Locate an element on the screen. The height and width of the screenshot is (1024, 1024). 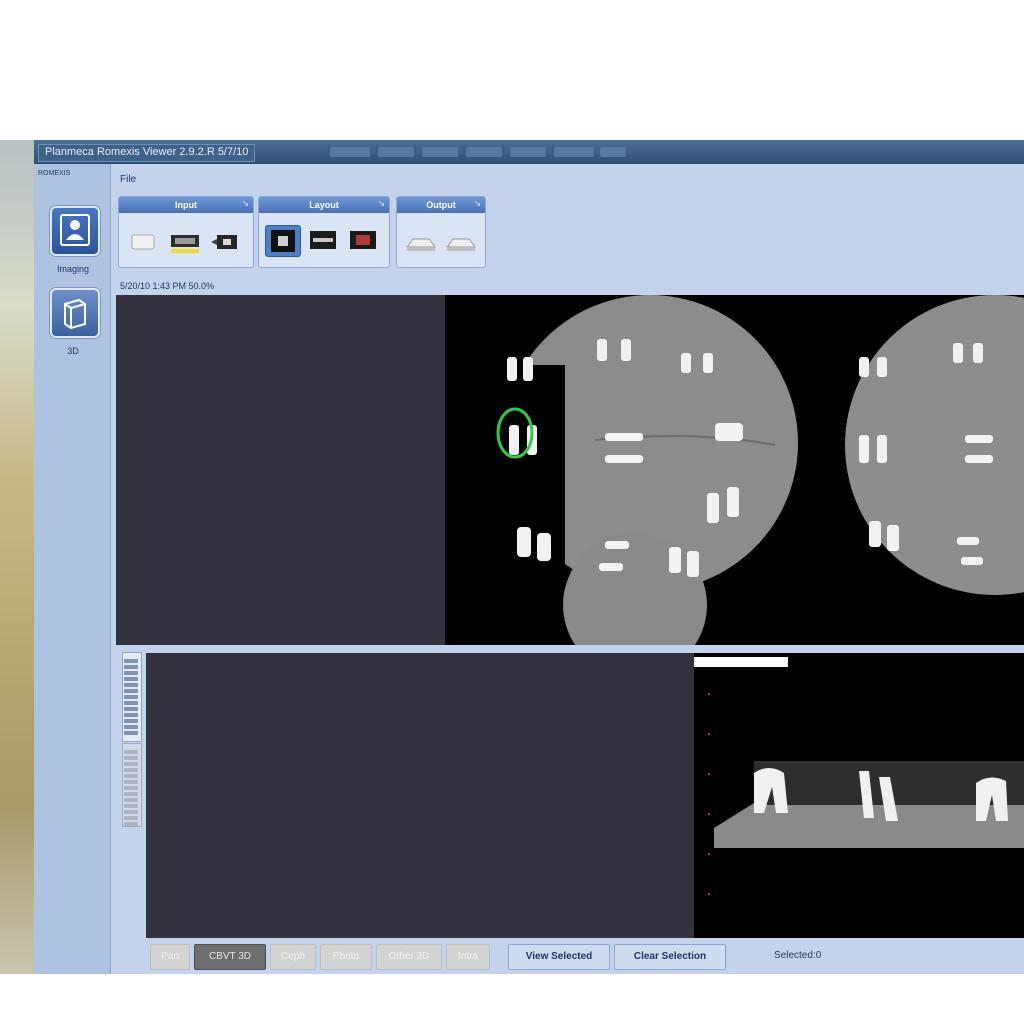
filter-photo-button: Photo is located at coordinates (346, 957).